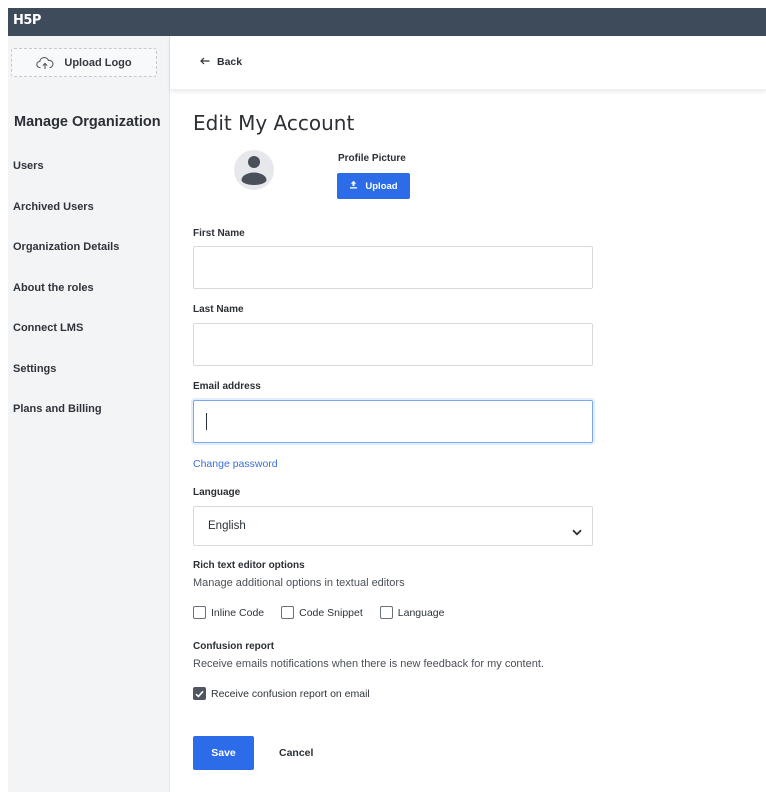 This screenshot has width=766, height=792. Describe the element at coordinates (53, 207) in the screenshot. I see `sidebar-item-archived-users: Archived Users` at that location.